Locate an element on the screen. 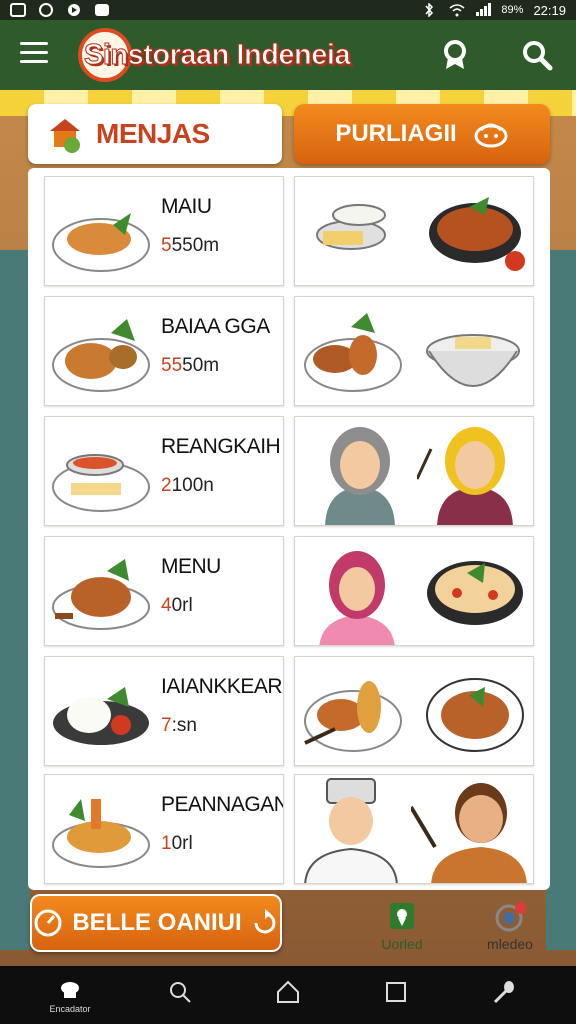  woman-hijab-yellow-image is located at coordinates (465, 476).